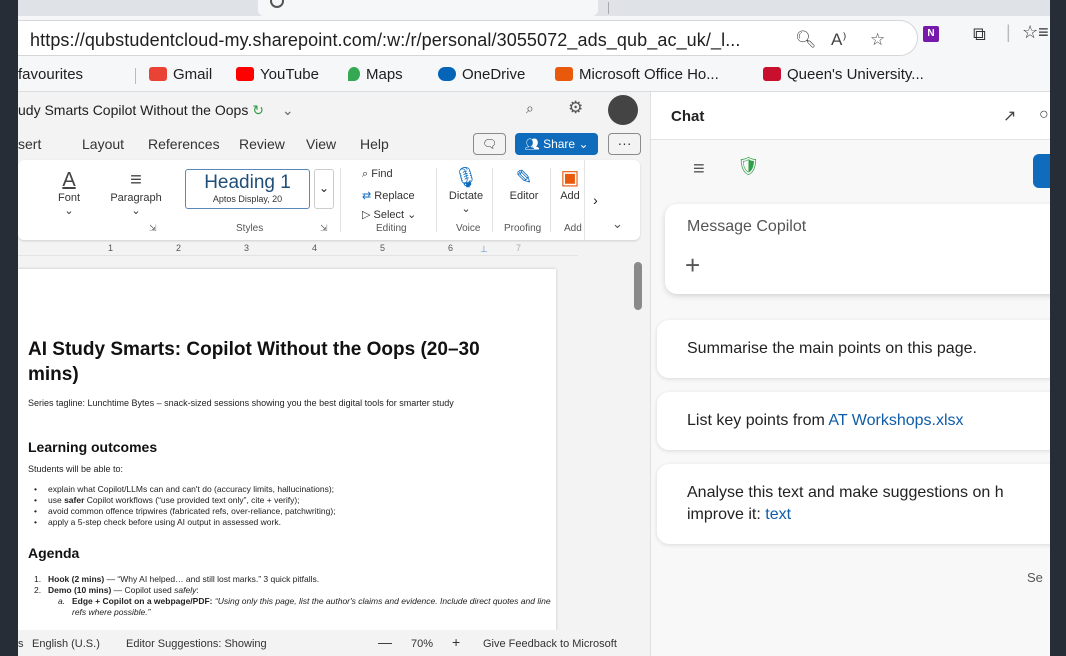 Image resolution: width=1066 pixels, height=656 pixels. I want to click on suggestion-summarise: Summarise the main points on this page., so click(853, 349).